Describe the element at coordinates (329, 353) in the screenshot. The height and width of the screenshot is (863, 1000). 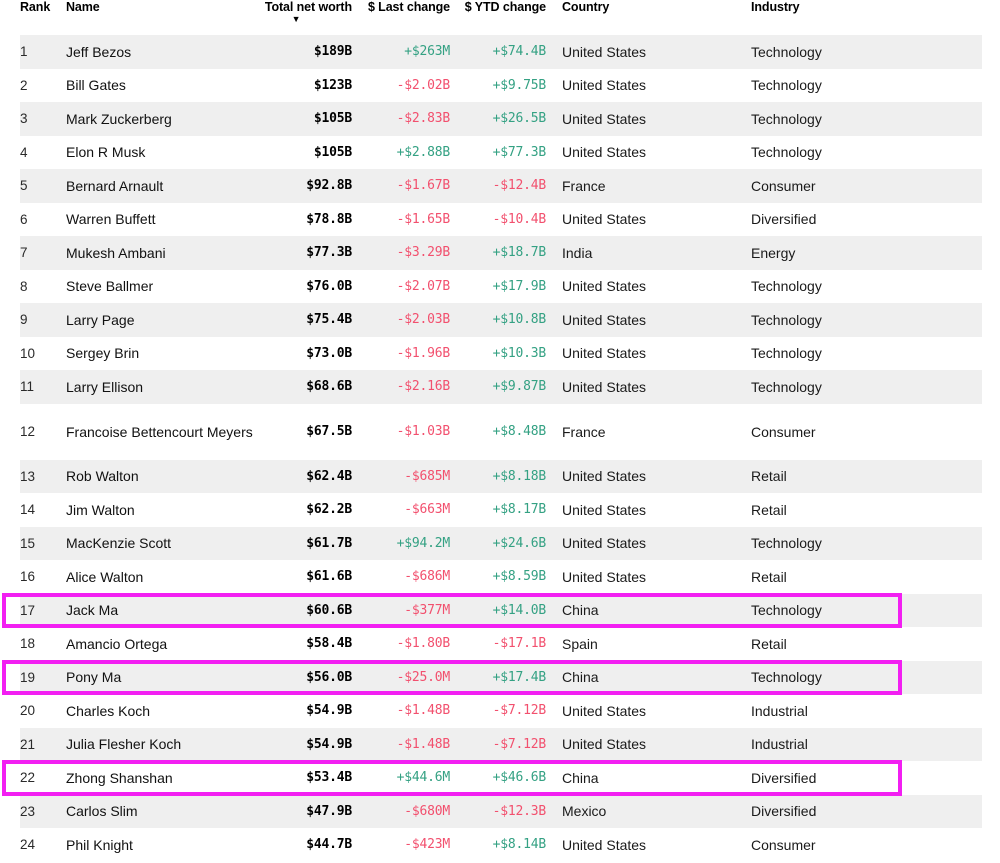
I see `cell-total-net-worth: $73.0B` at that location.